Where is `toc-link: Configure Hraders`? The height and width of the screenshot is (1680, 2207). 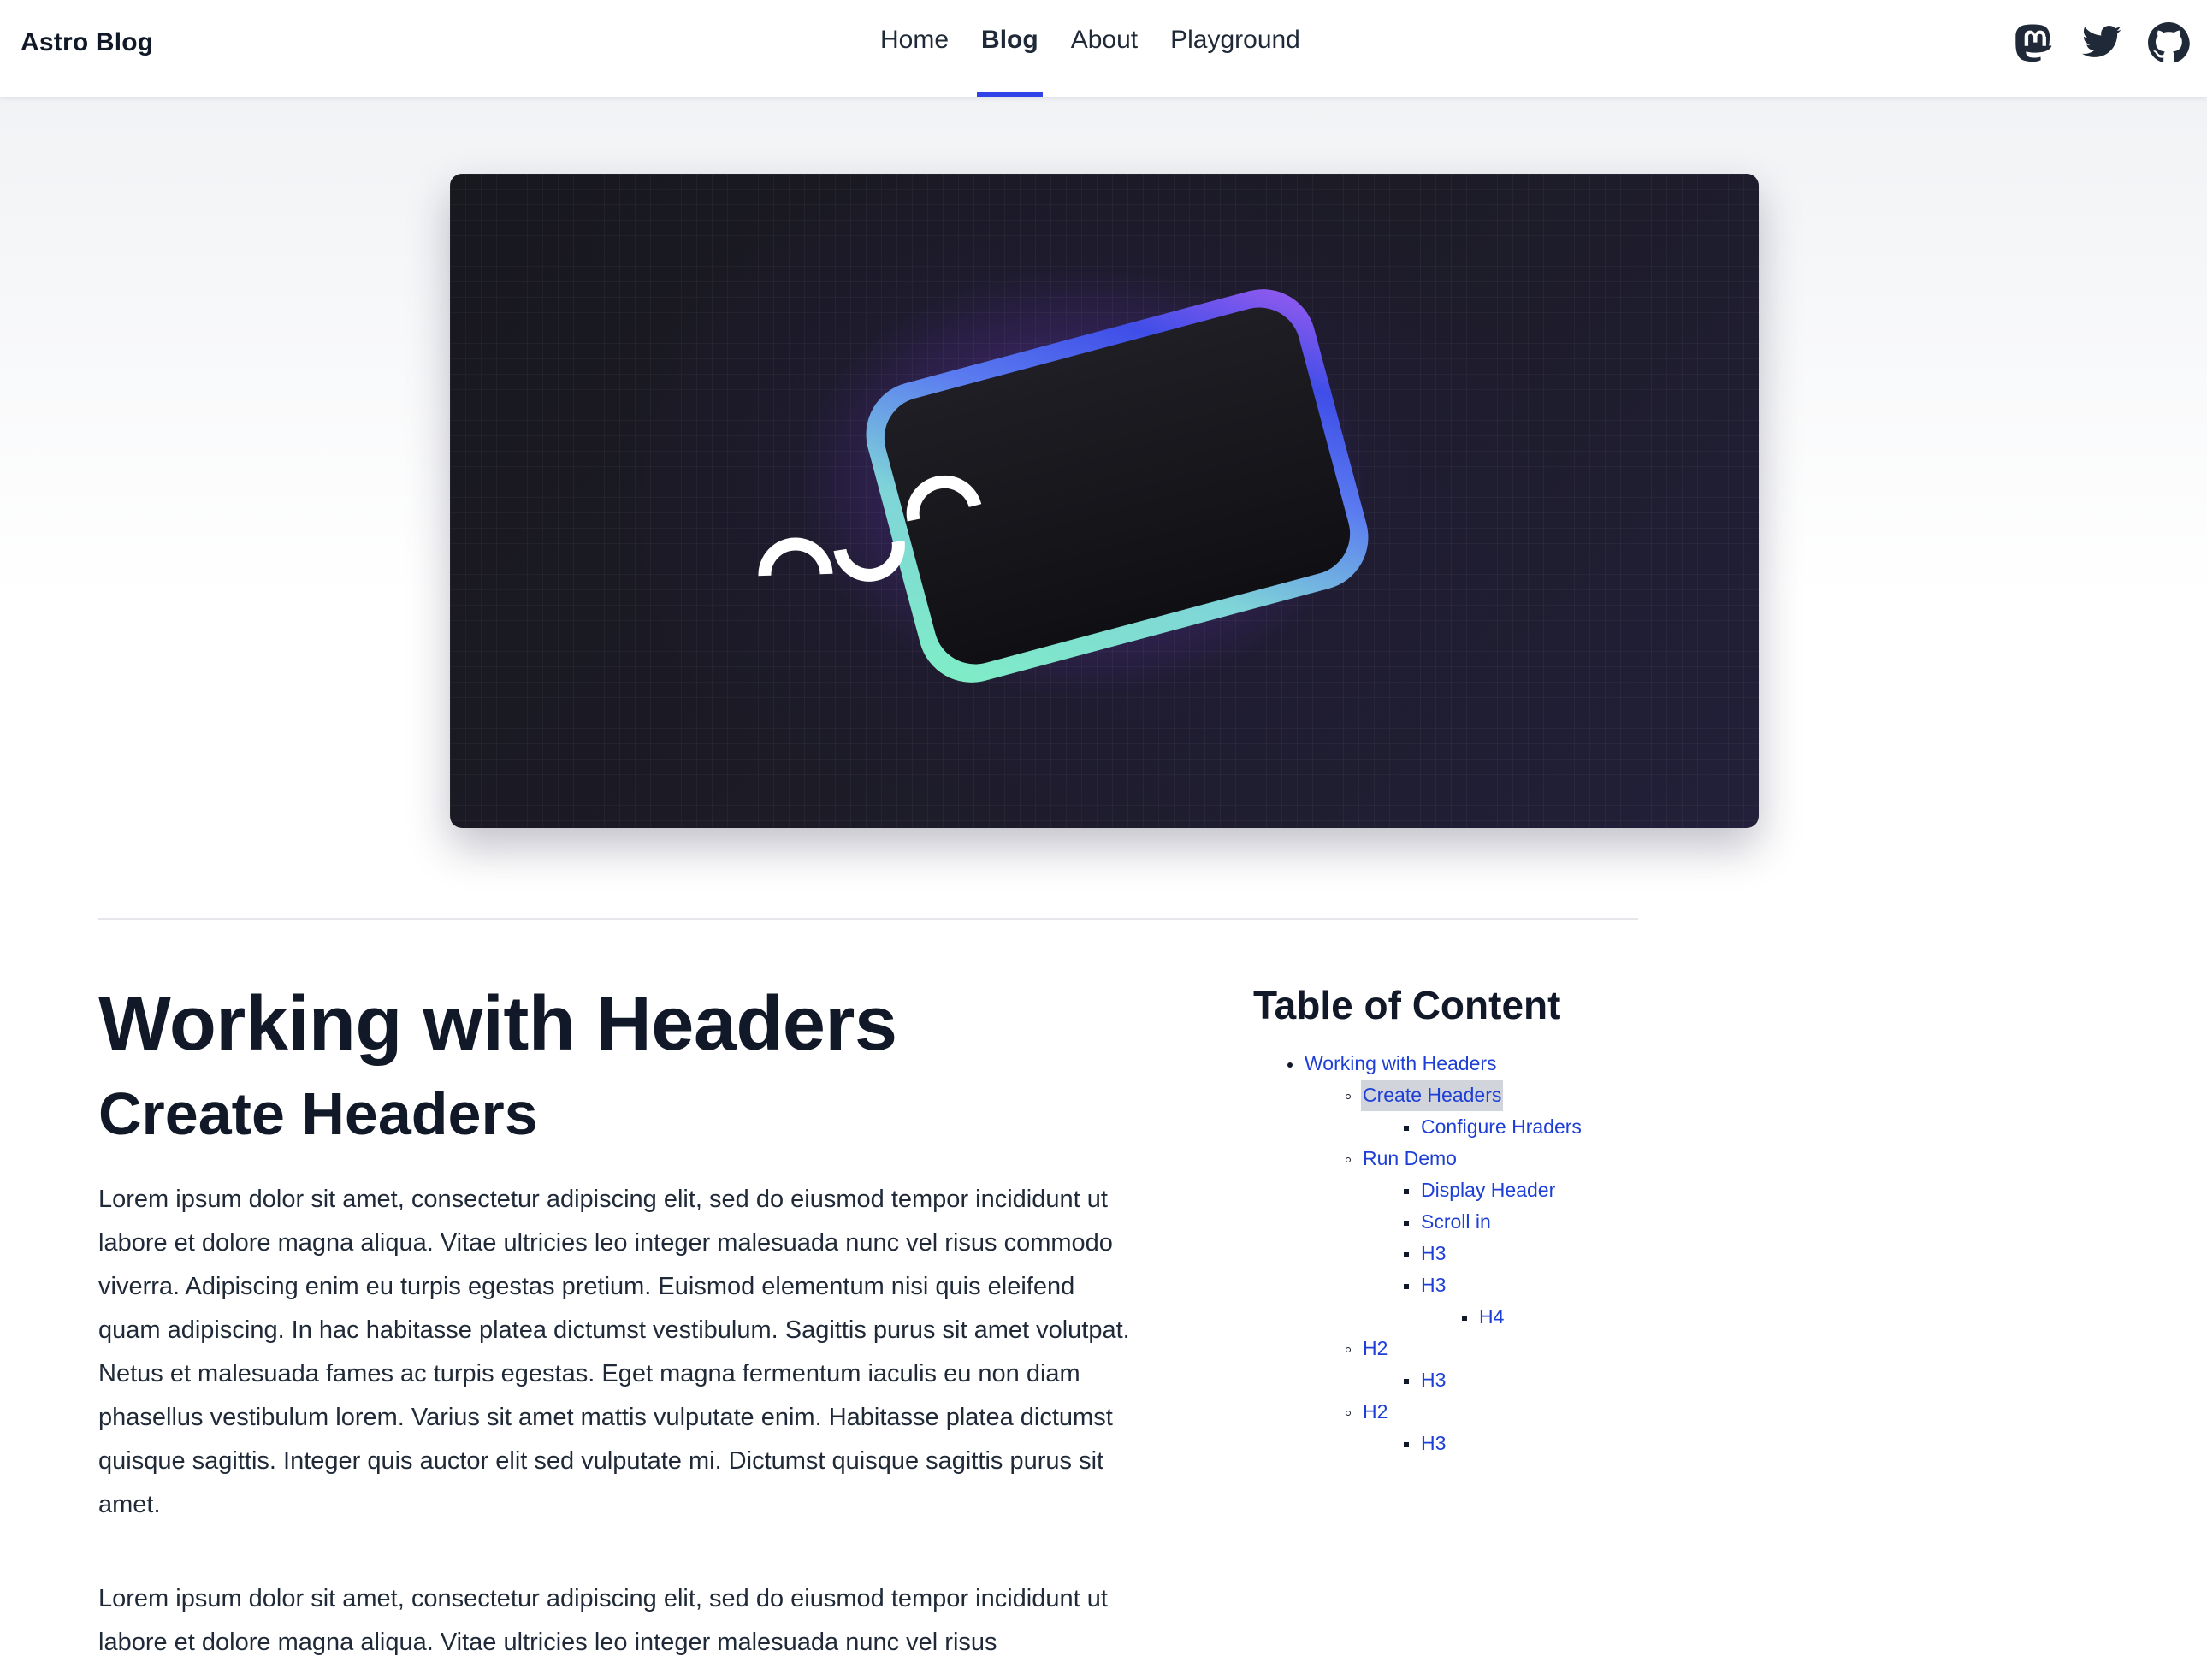
toc-link: Configure Hraders is located at coordinates (1502, 1127).